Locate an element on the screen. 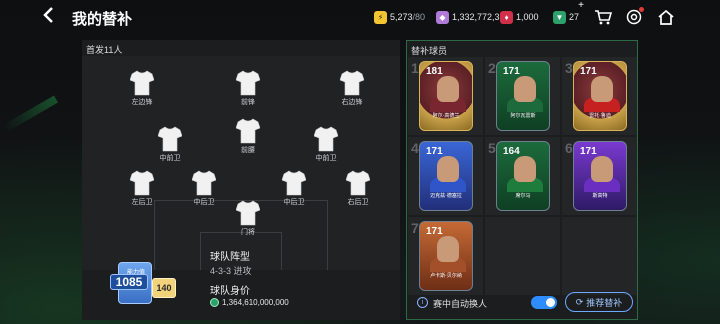  starter-slot: 左后卫 is located at coordinates (142, 188).